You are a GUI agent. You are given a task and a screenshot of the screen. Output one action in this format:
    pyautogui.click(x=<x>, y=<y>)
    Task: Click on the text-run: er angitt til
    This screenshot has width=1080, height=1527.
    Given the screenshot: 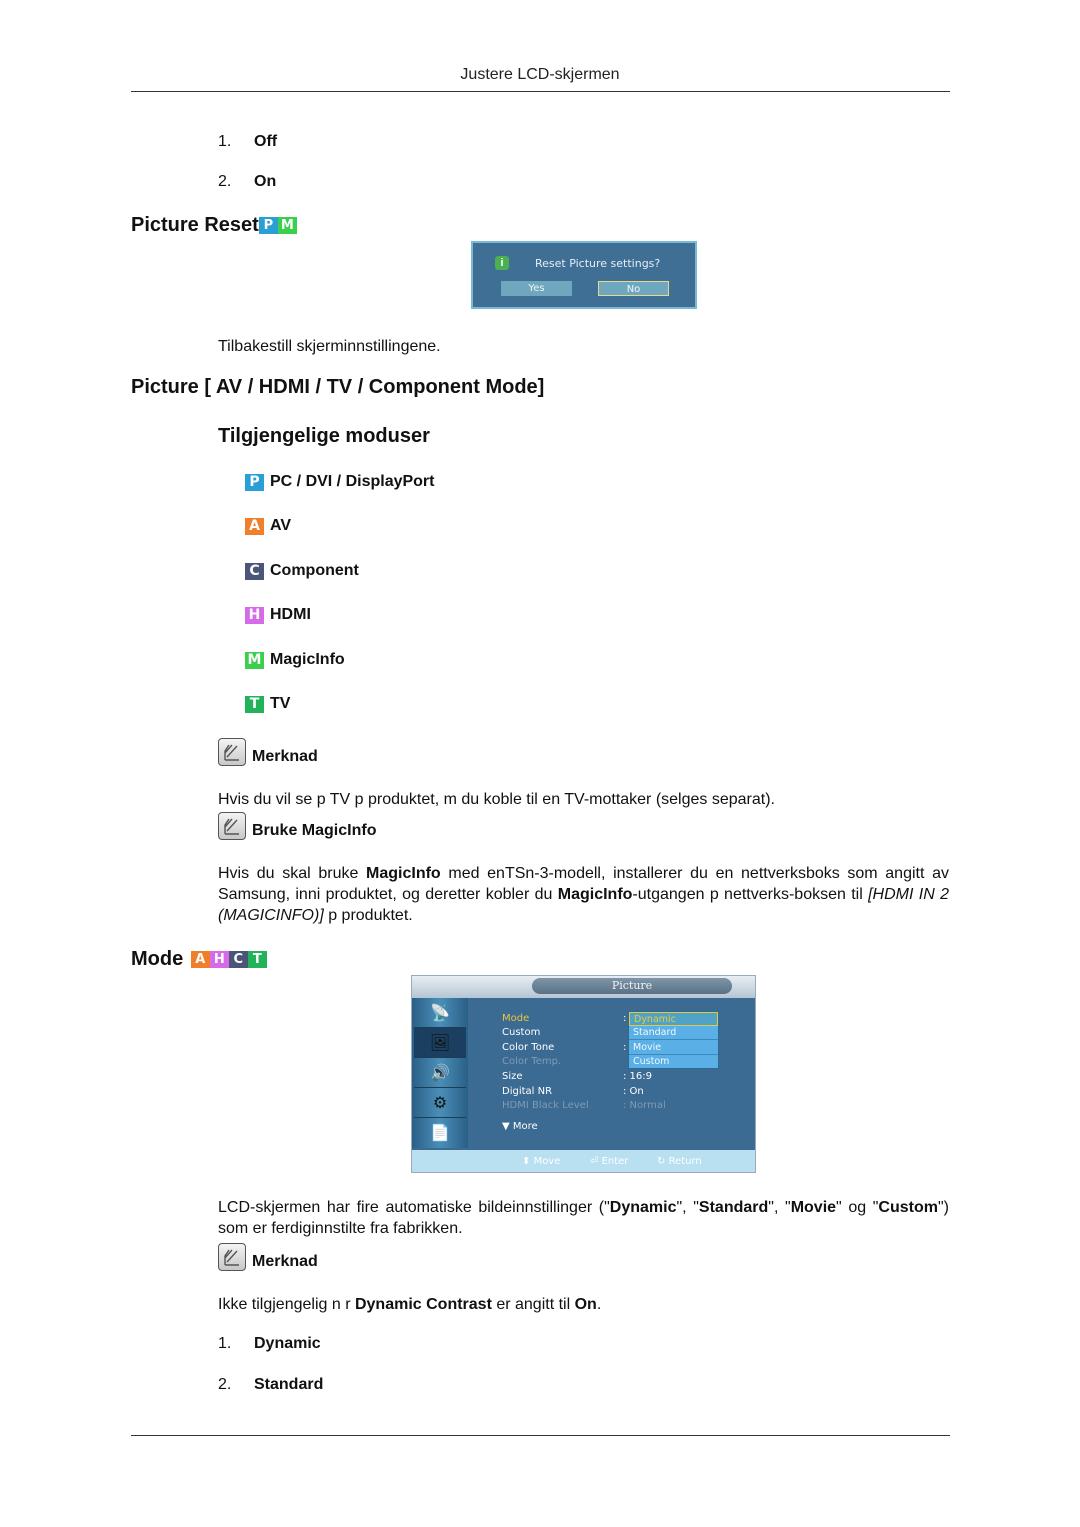 What is the action you would take?
    pyautogui.click(x=533, y=1304)
    